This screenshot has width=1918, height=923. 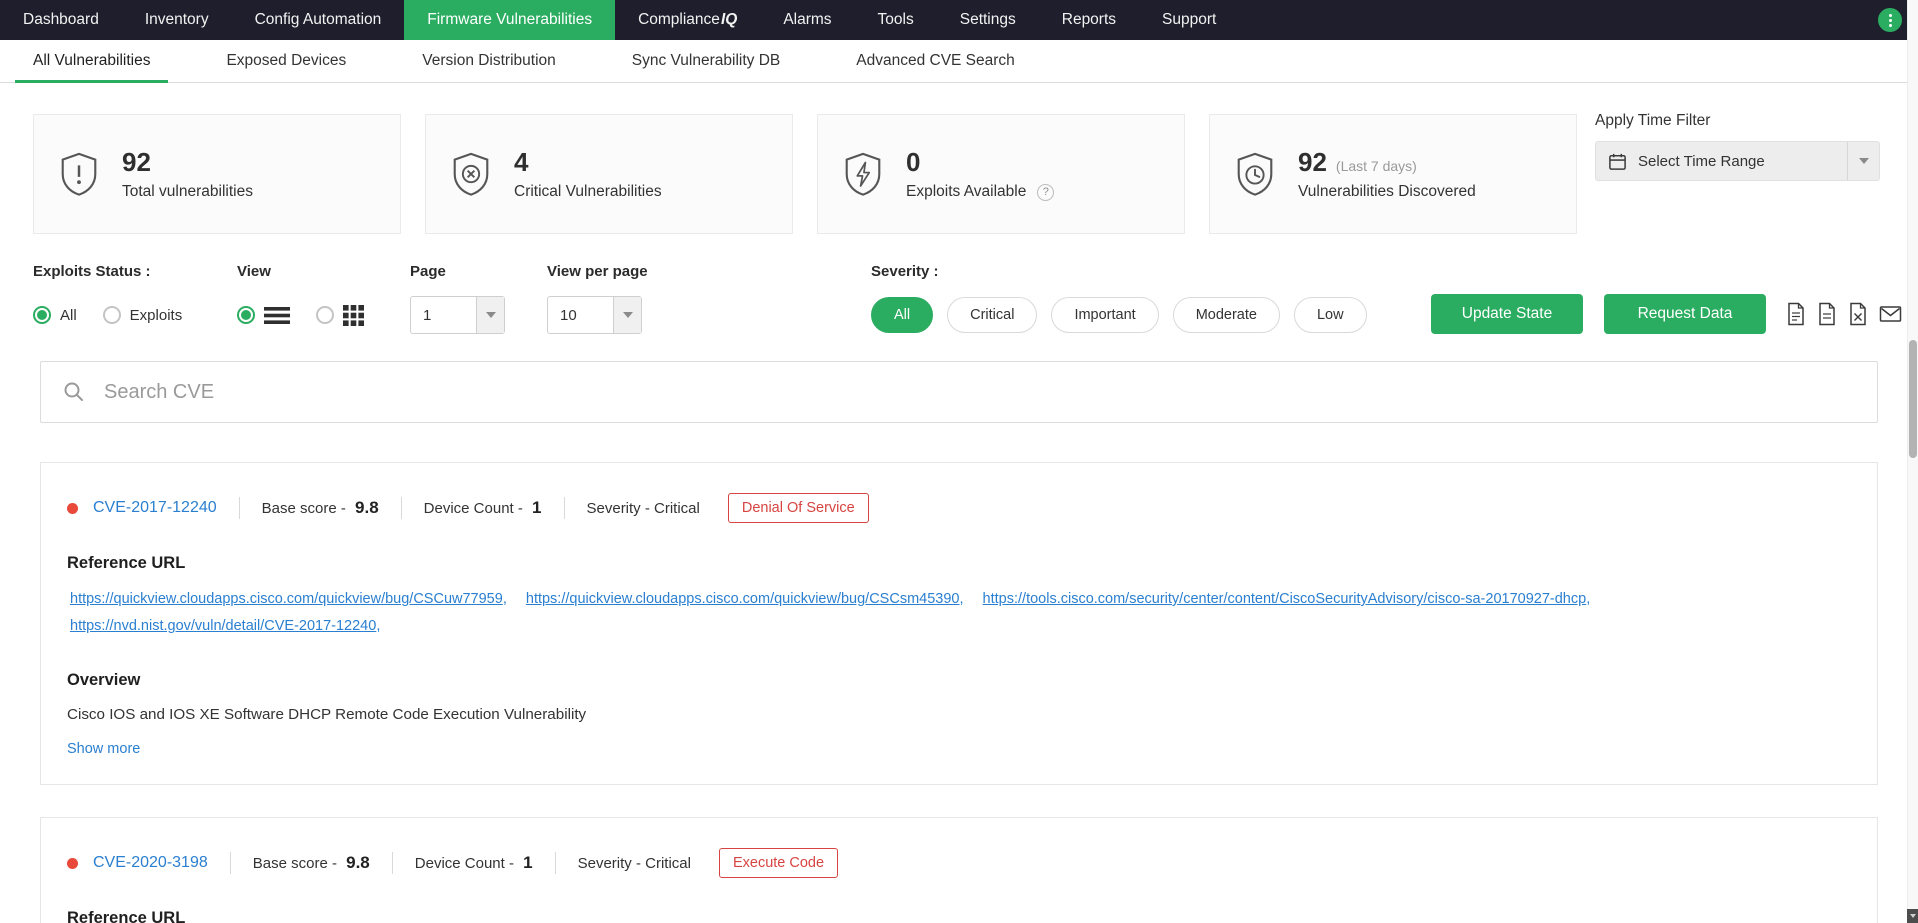 What do you see at coordinates (1685, 314) in the screenshot?
I see `request-data-button: Request Data` at bounding box center [1685, 314].